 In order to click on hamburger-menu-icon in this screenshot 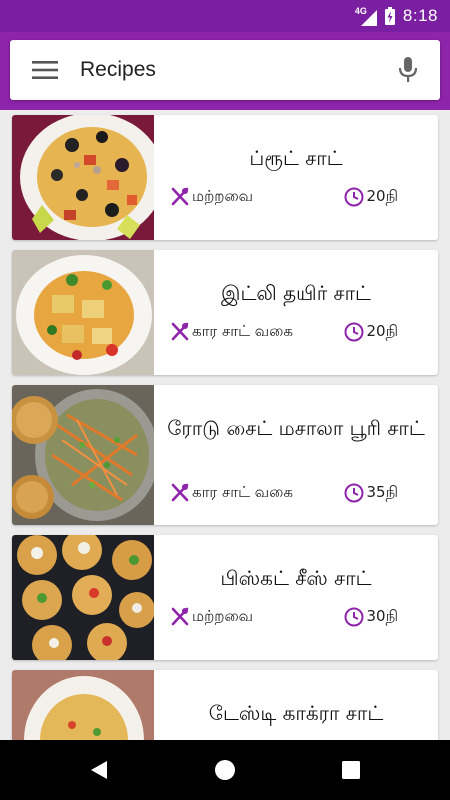, I will do `click(45, 70)`.